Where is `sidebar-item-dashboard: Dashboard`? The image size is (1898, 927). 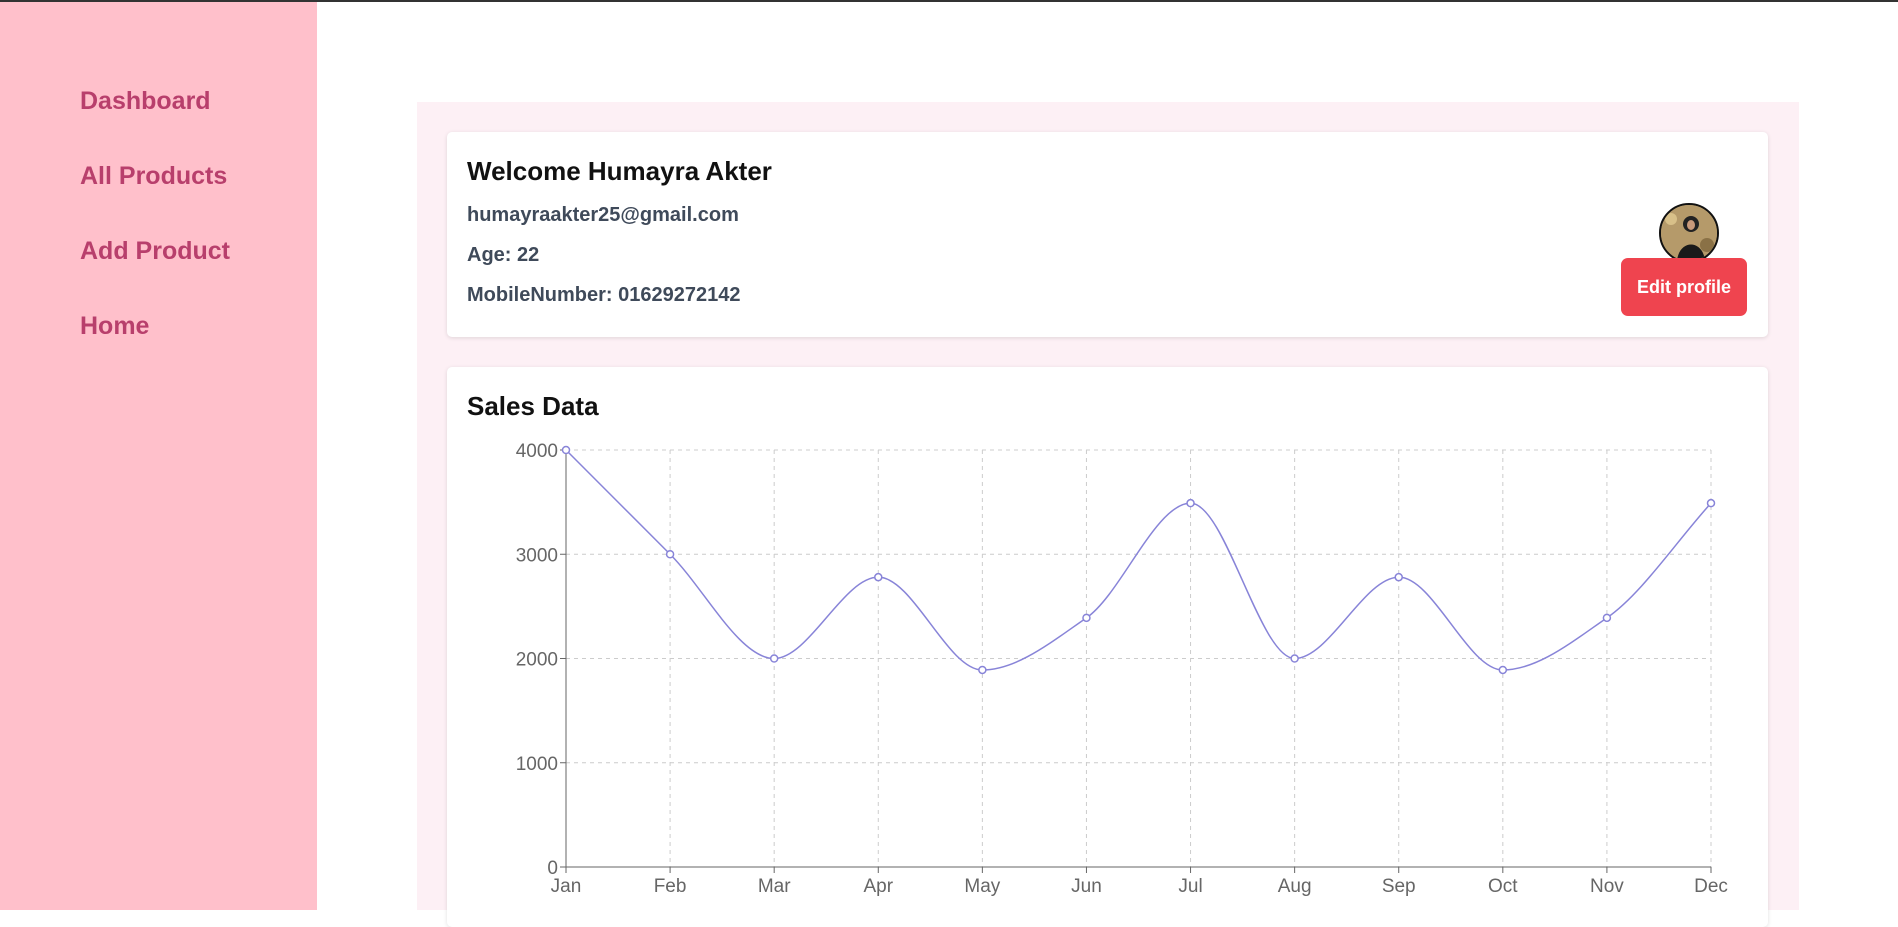 sidebar-item-dashboard: Dashboard is located at coordinates (145, 101).